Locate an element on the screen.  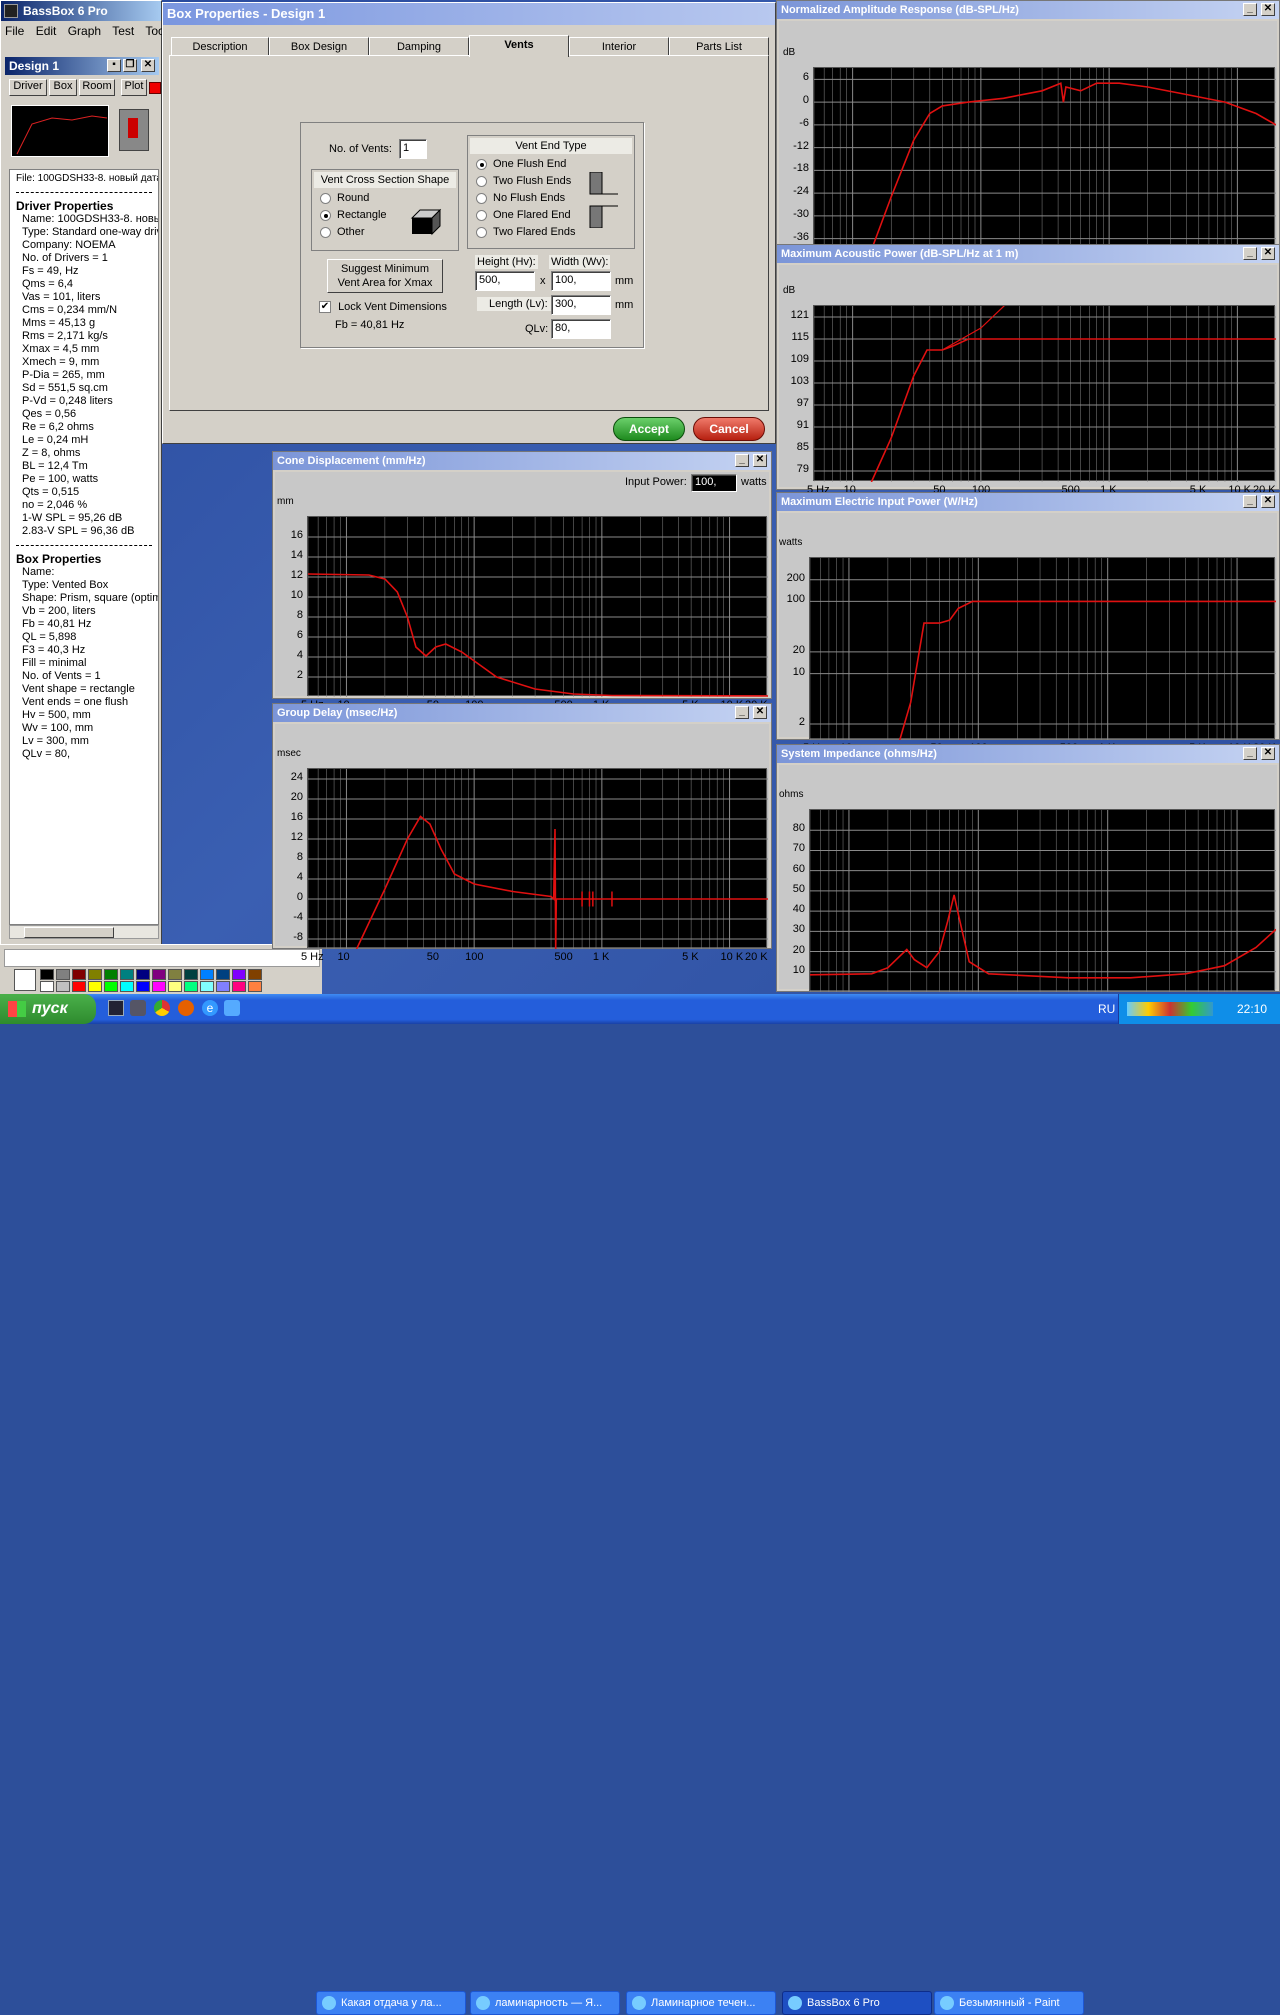
menu-graph: Graph is located at coordinates (84, 31).